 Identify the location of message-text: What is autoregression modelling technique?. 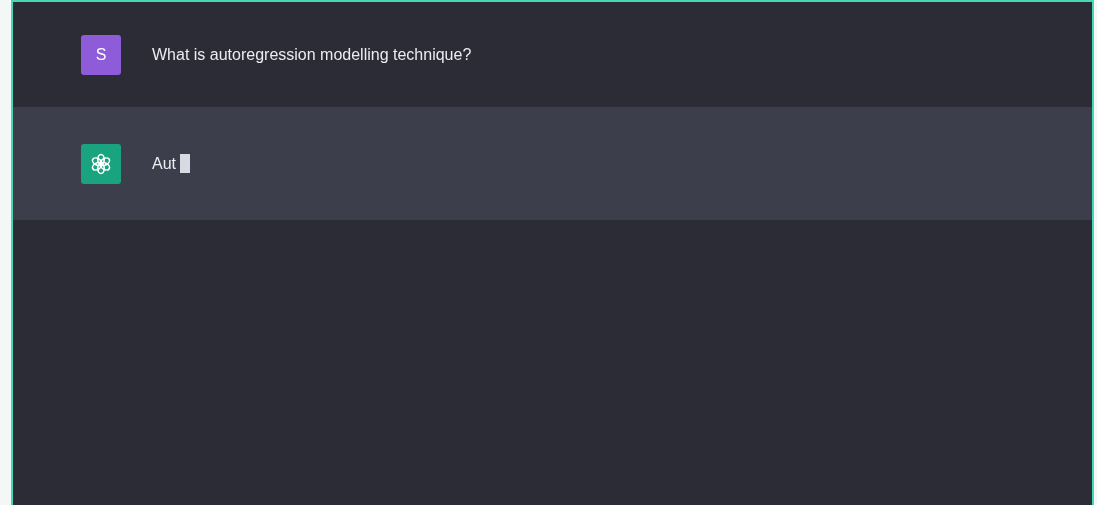
(312, 54).